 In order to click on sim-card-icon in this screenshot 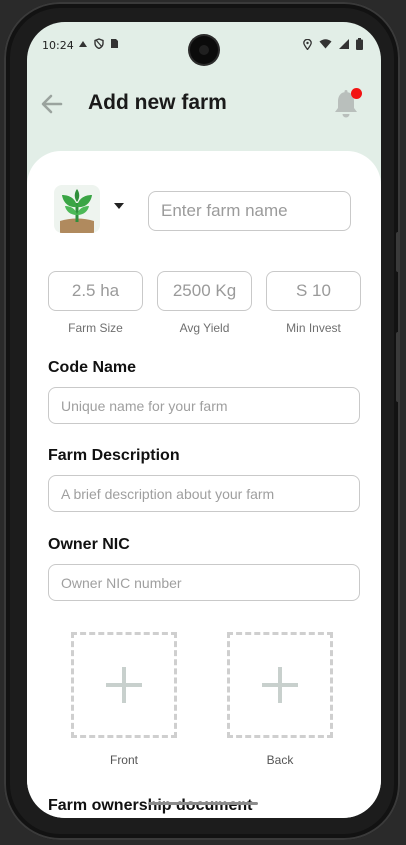, I will do `click(114, 43)`.